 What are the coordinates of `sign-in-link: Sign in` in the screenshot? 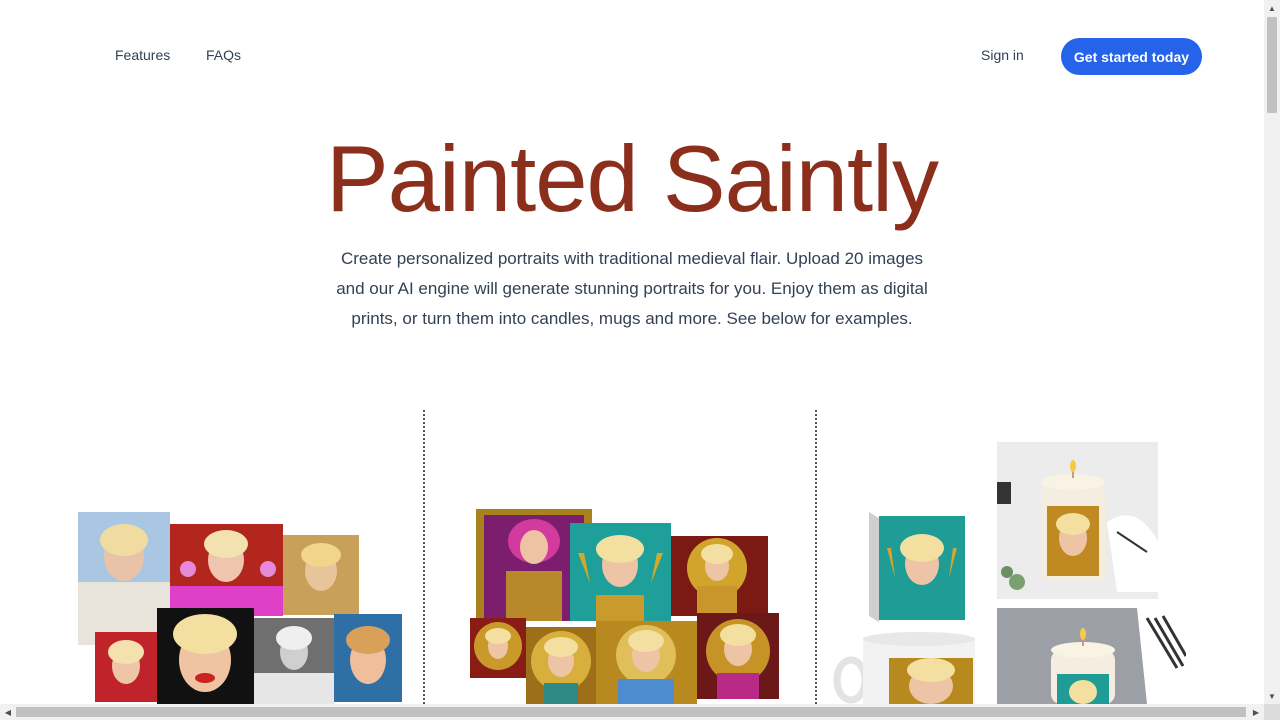 It's located at (1002, 55).